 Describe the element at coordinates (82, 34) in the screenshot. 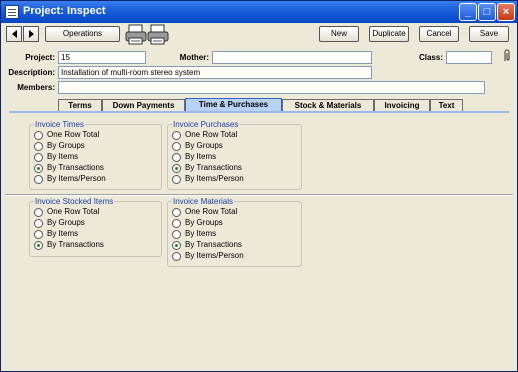

I see `operations-button: Operations` at that location.